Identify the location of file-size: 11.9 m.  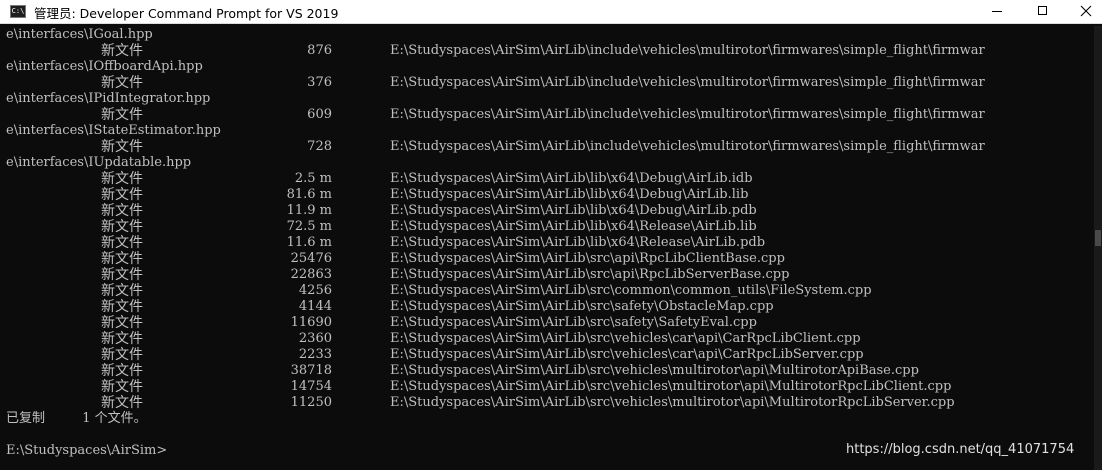
(309, 210).